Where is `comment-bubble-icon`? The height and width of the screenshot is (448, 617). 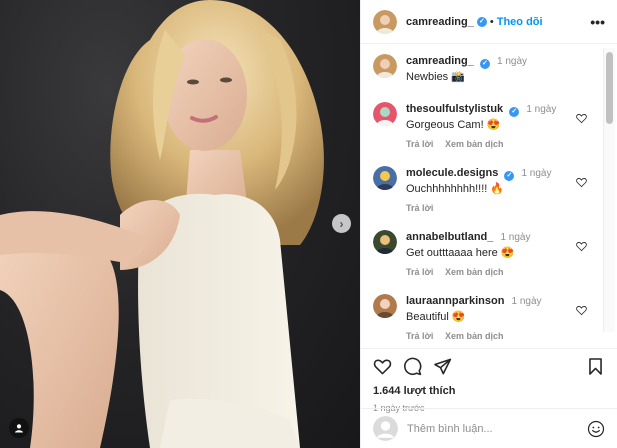 comment-bubble-icon is located at coordinates (412, 366).